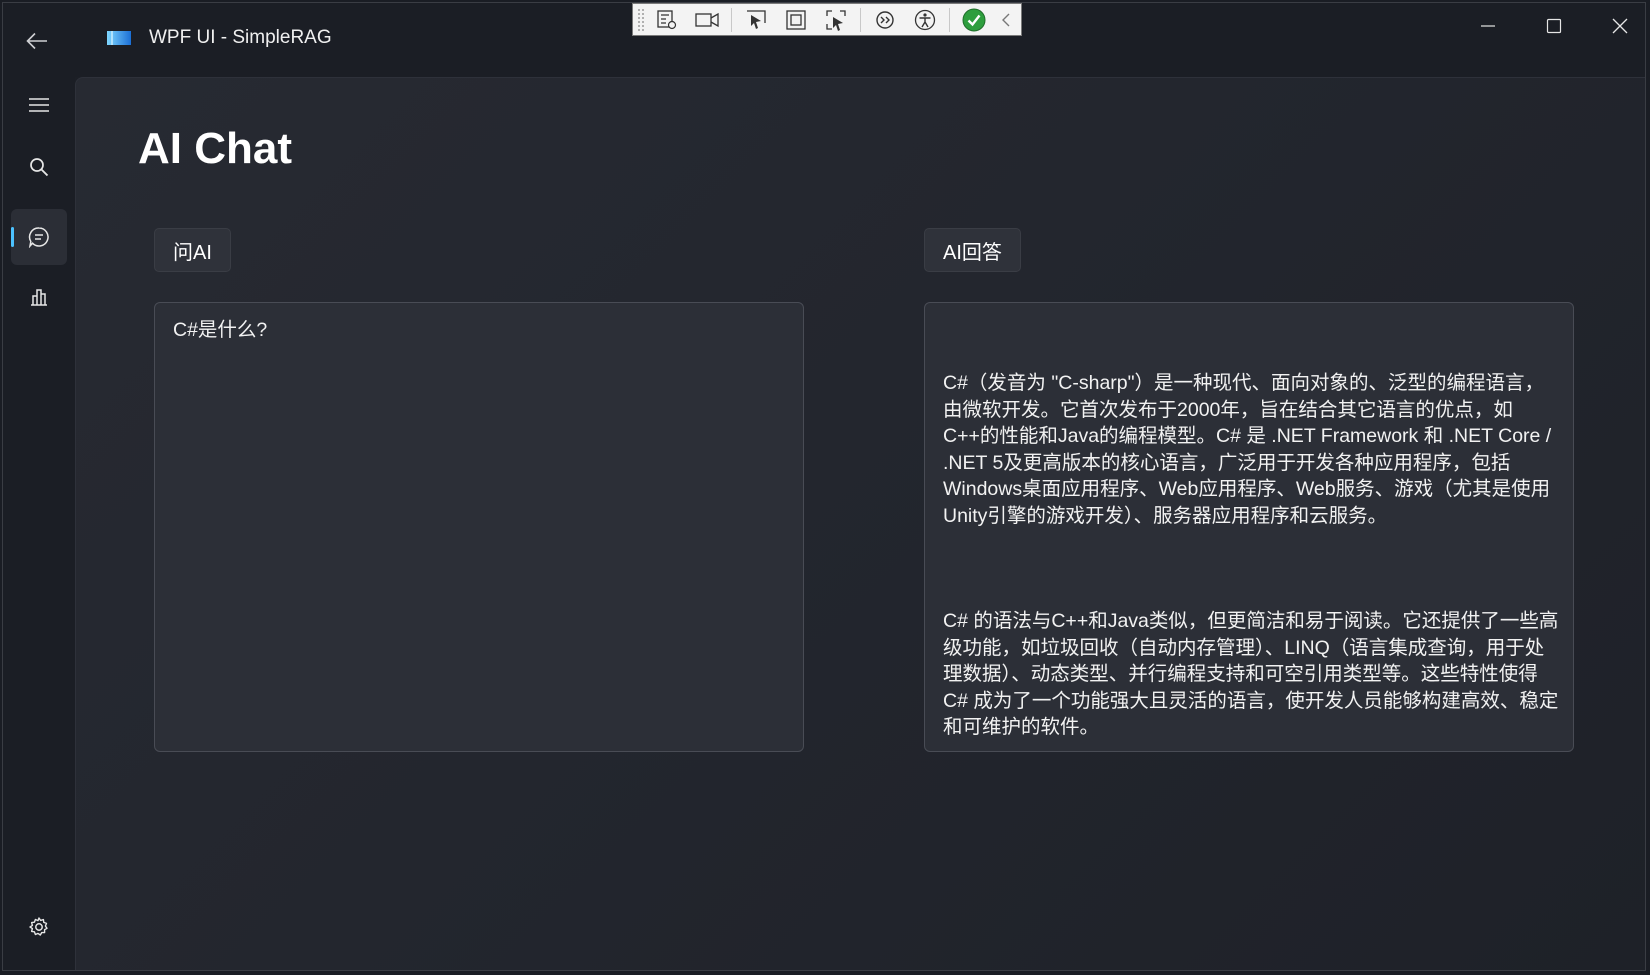 The width and height of the screenshot is (1650, 975). I want to click on status-ok-button, so click(974, 20).